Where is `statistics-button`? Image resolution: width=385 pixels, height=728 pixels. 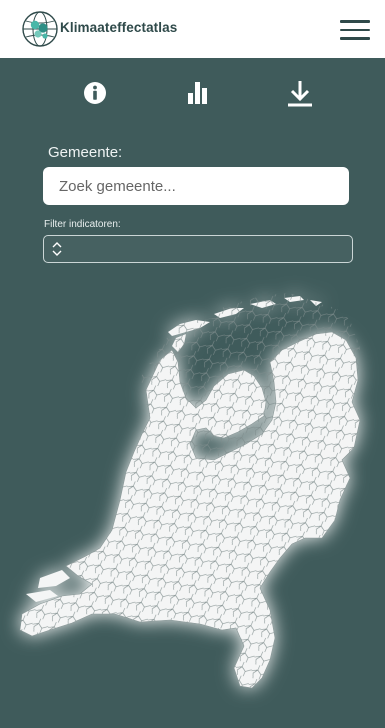 statistics-button is located at coordinates (198, 93).